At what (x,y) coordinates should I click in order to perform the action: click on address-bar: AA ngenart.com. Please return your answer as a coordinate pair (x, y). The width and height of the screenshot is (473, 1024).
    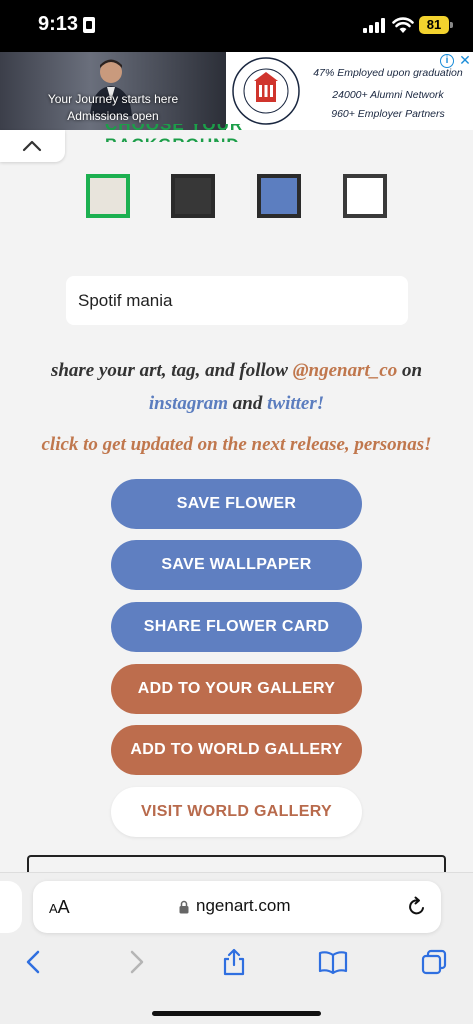
    Looking at the image, I should click on (237, 907).